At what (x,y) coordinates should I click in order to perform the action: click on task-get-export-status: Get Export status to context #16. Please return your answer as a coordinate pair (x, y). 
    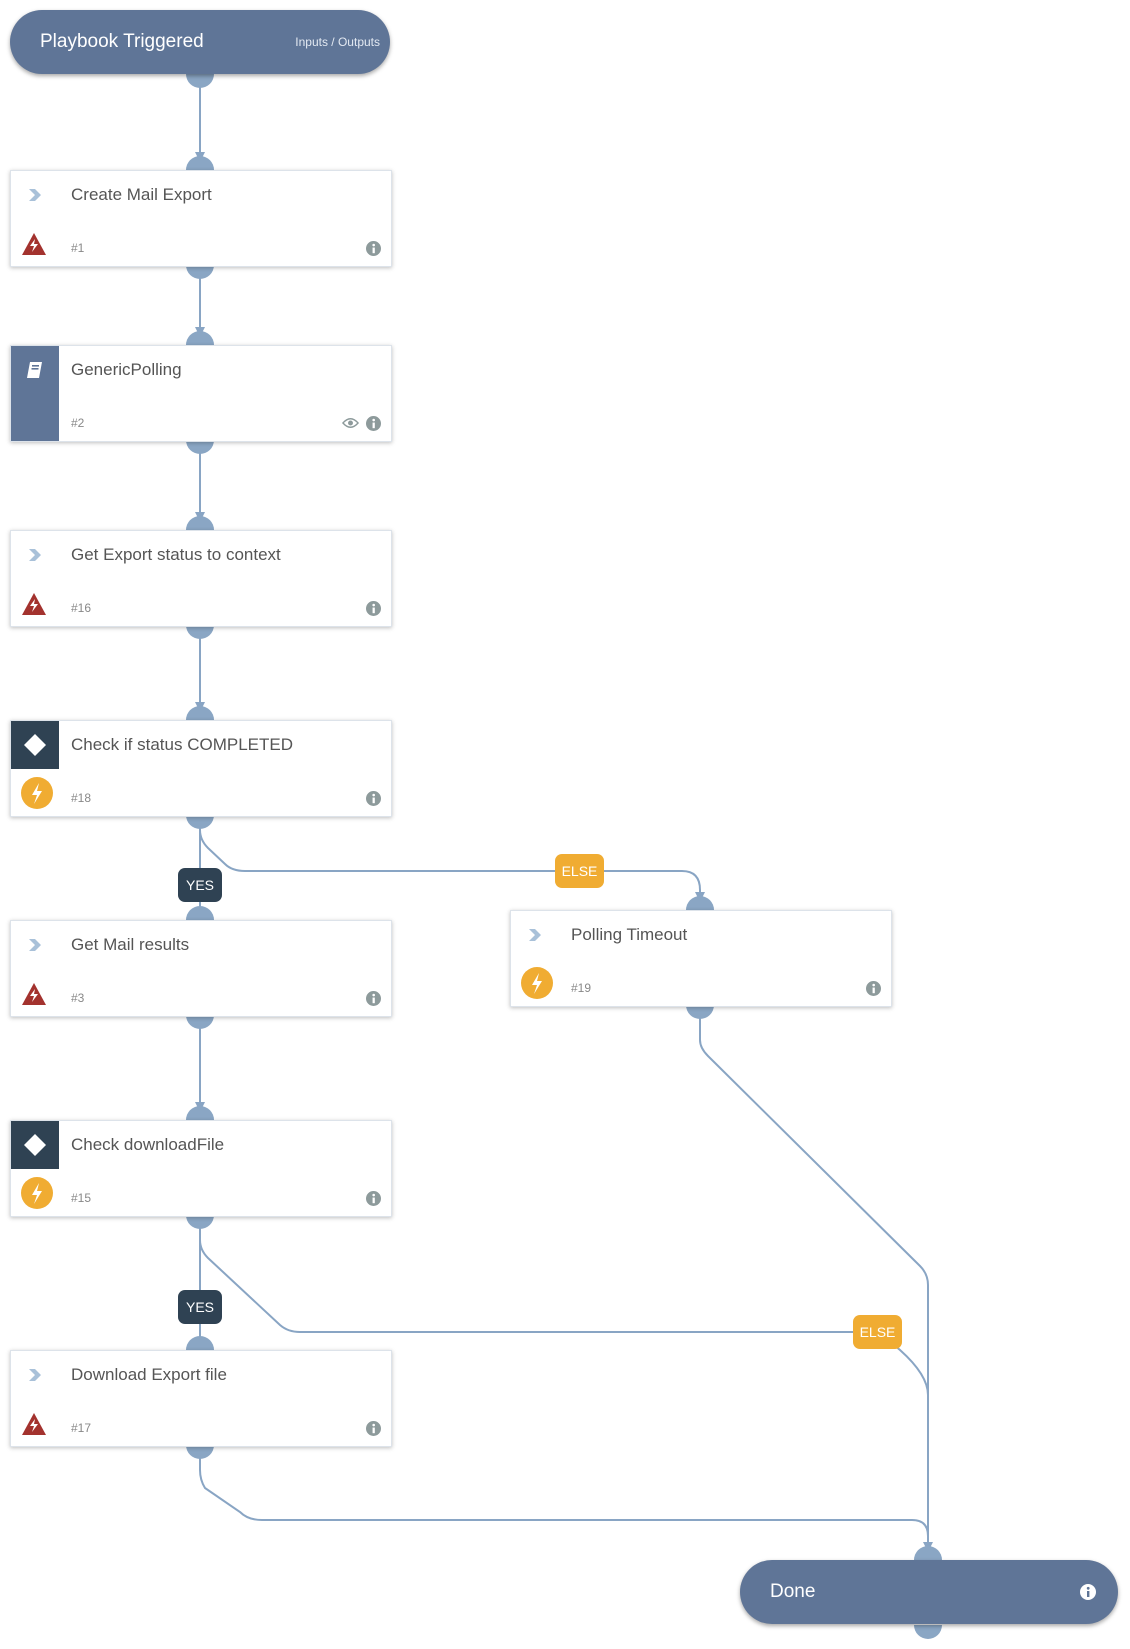
    Looking at the image, I should click on (201, 578).